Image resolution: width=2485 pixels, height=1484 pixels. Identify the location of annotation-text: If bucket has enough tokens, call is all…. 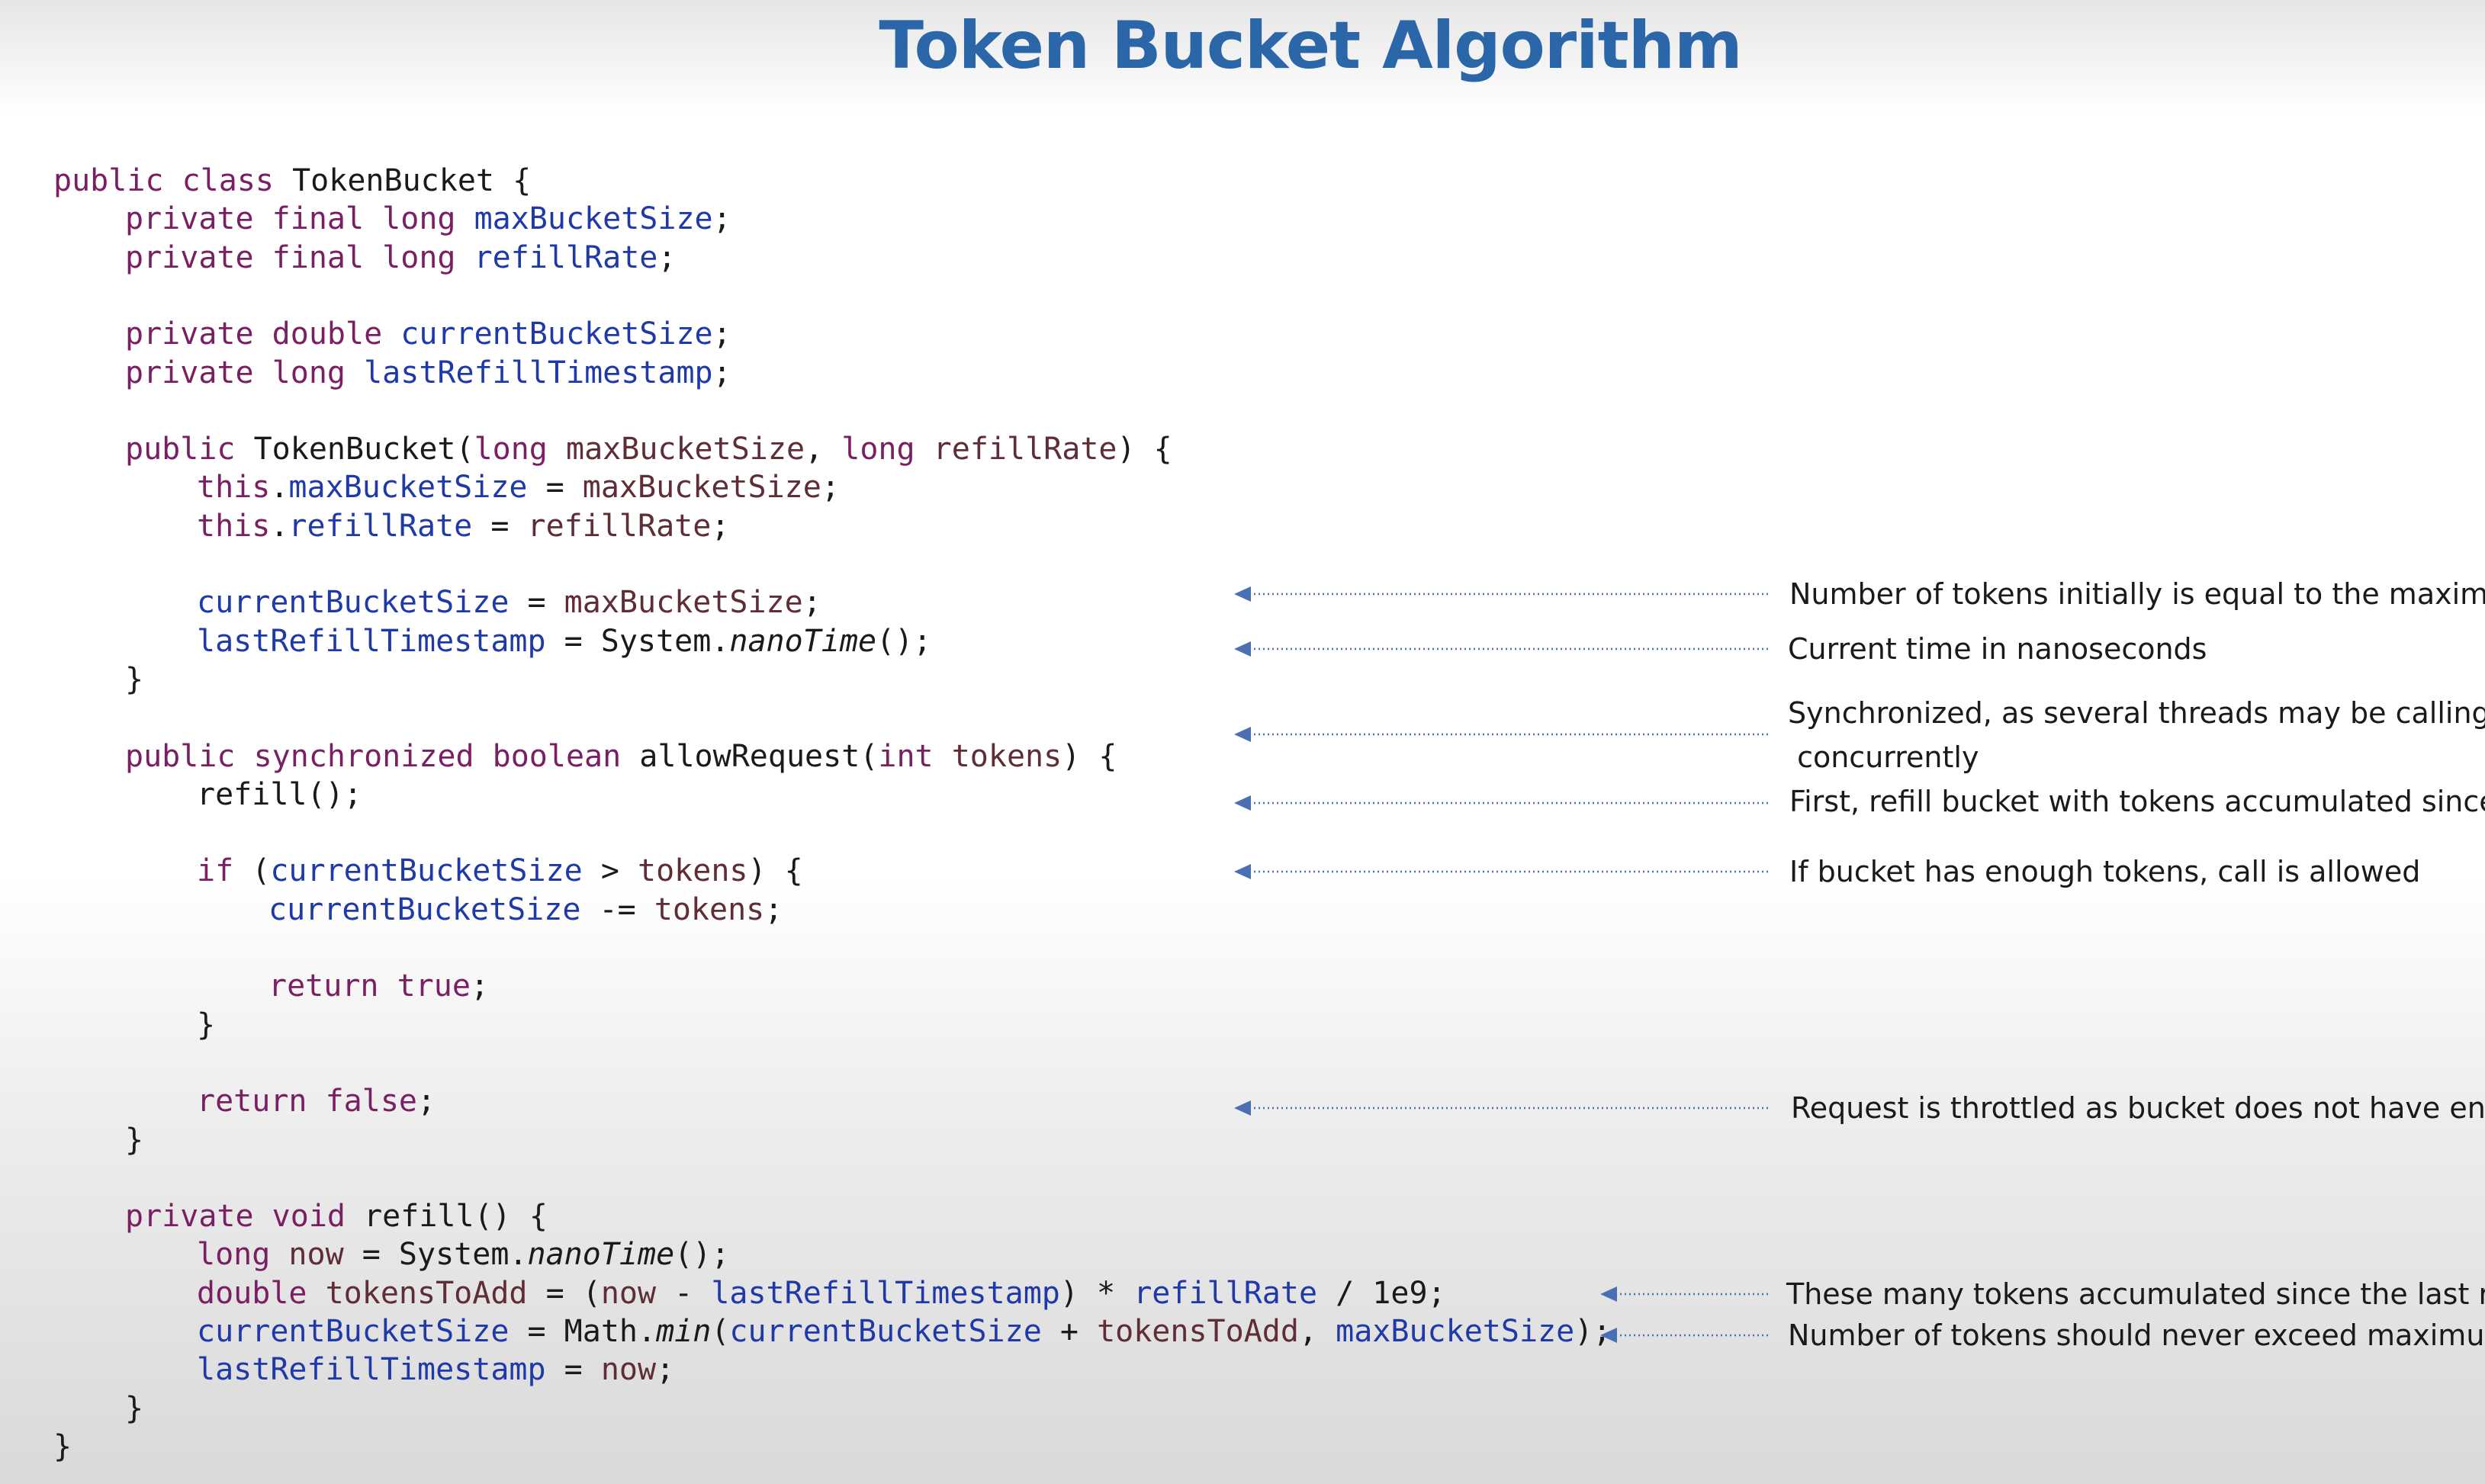
(2105, 871).